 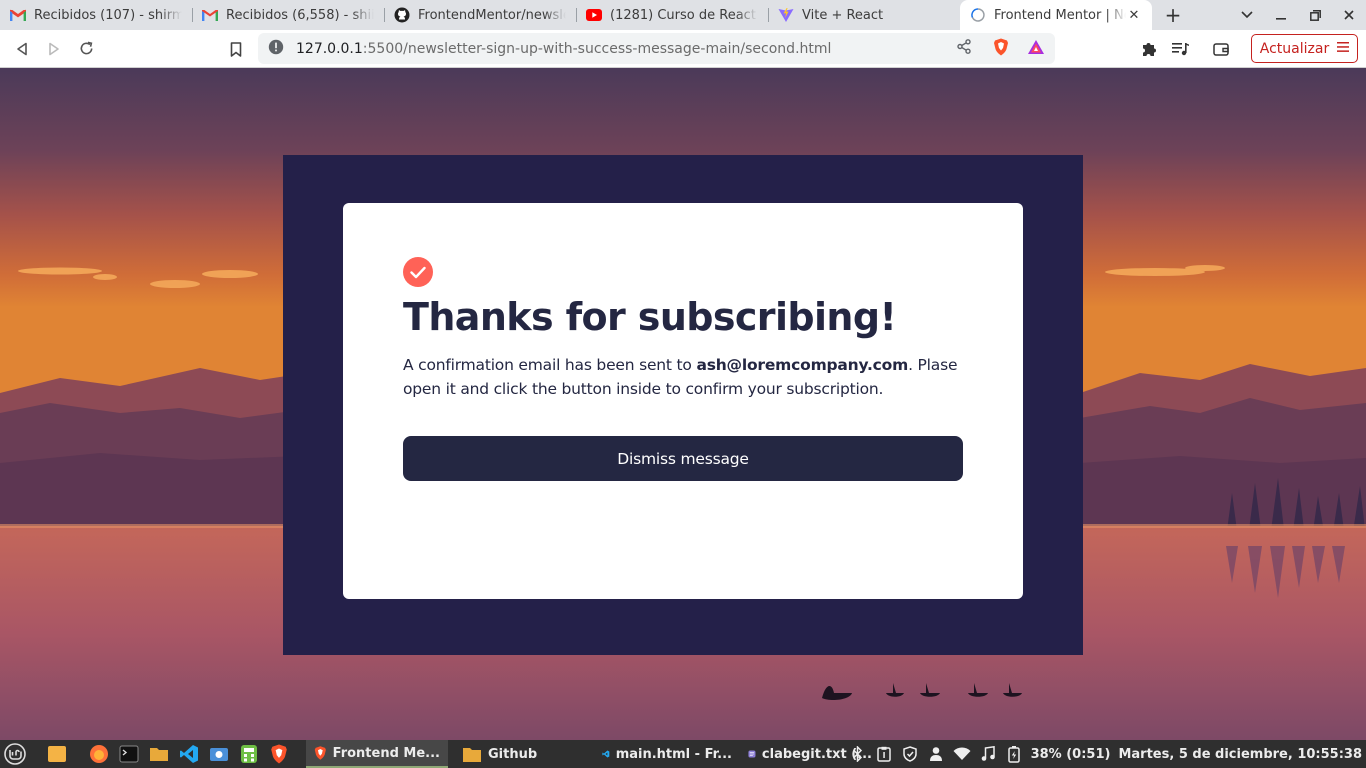 I want to click on screenshot-launcher-icon, so click(x=219, y=754).